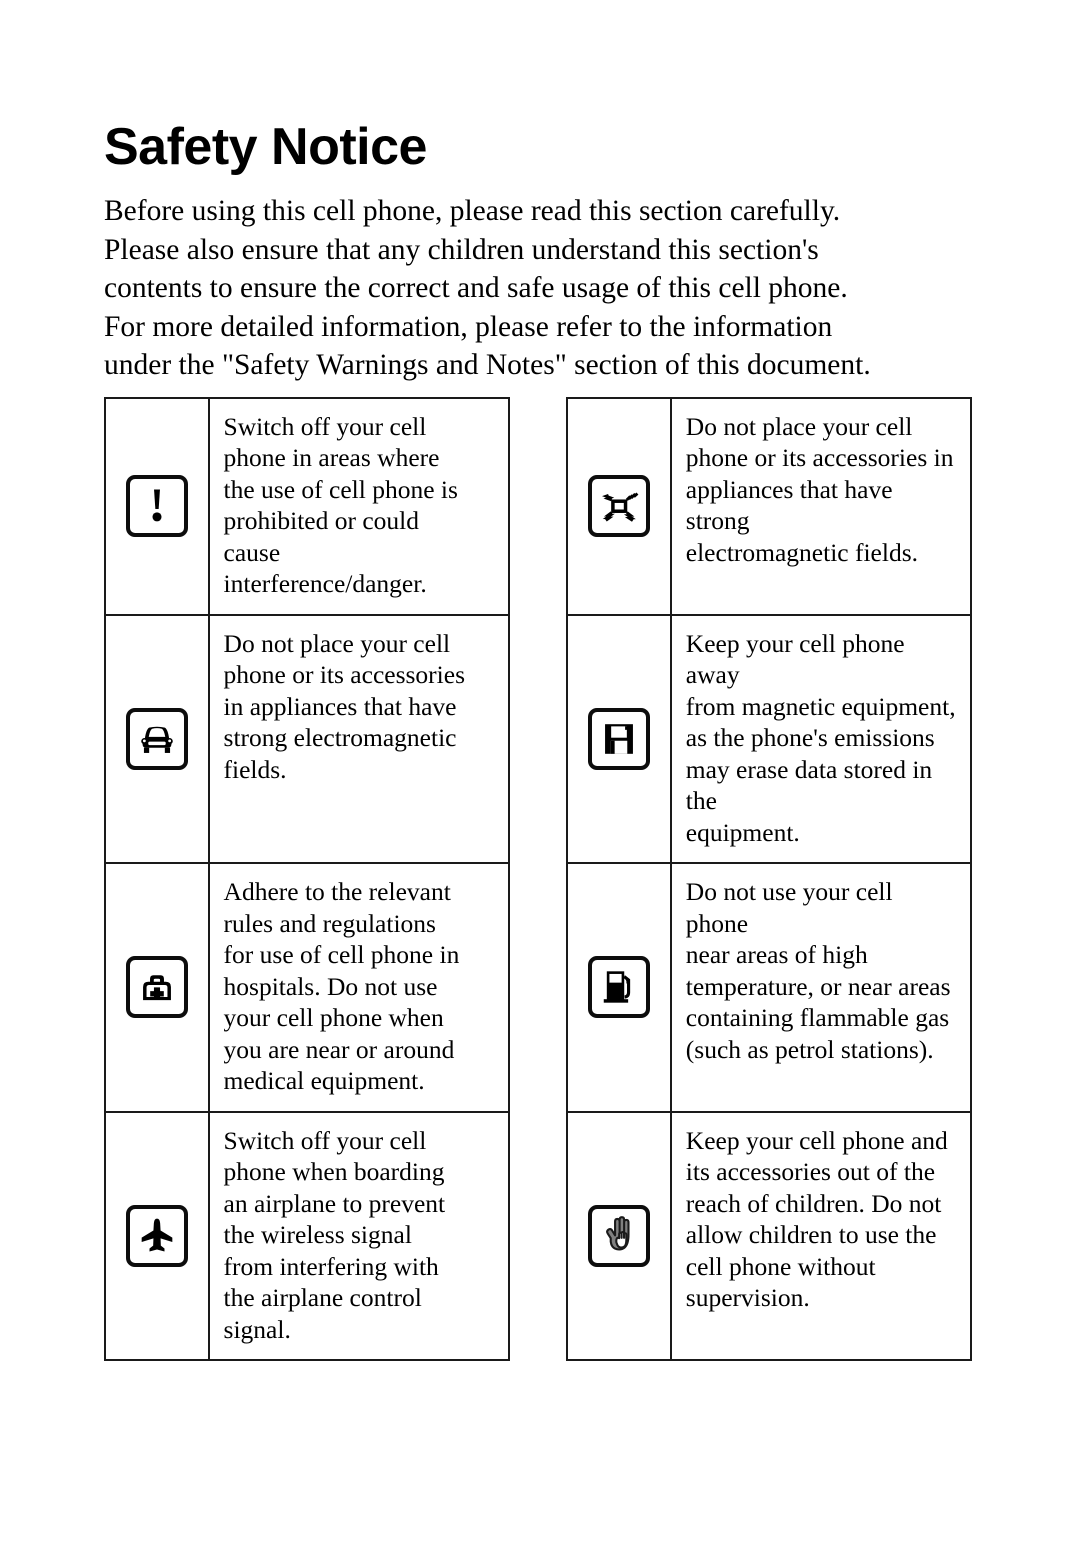 Image resolution: width=1080 pixels, height=1564 pixels. I want to click on icon-cell-exclamation, so click(157, 506).